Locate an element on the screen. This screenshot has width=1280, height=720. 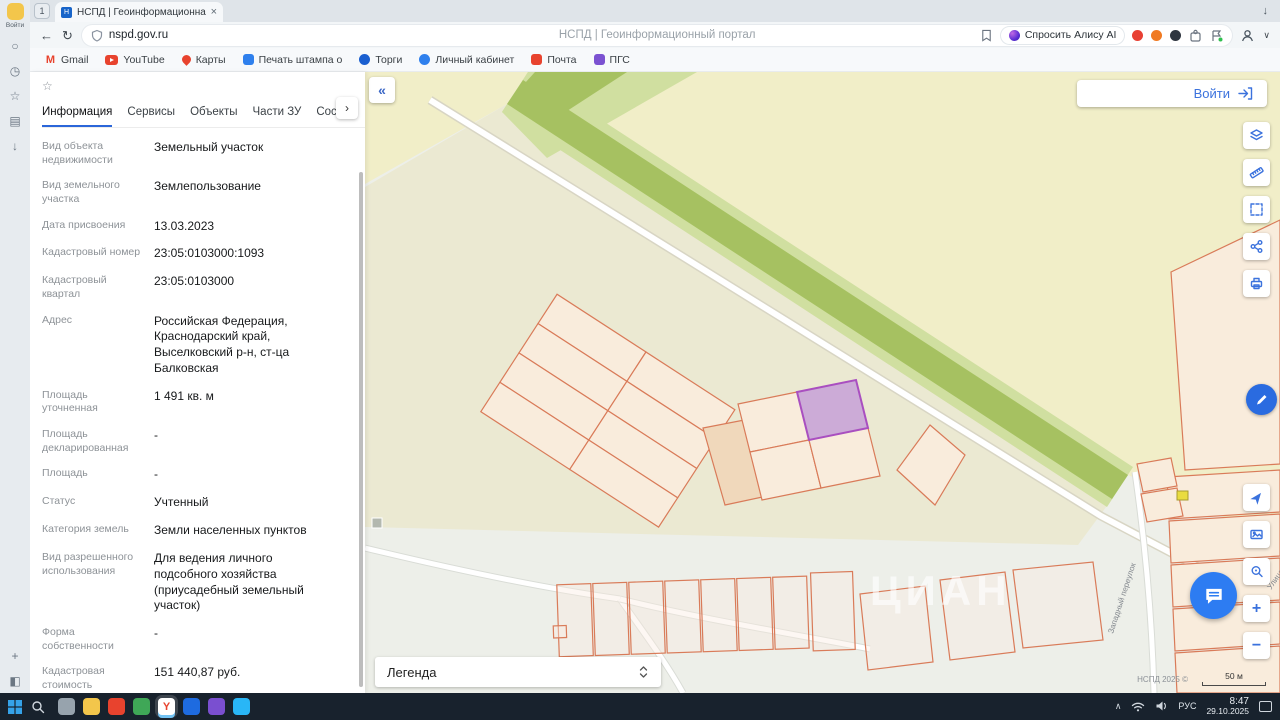
bookmark-account: Личный кабинет is located at coordinates (466, 60).